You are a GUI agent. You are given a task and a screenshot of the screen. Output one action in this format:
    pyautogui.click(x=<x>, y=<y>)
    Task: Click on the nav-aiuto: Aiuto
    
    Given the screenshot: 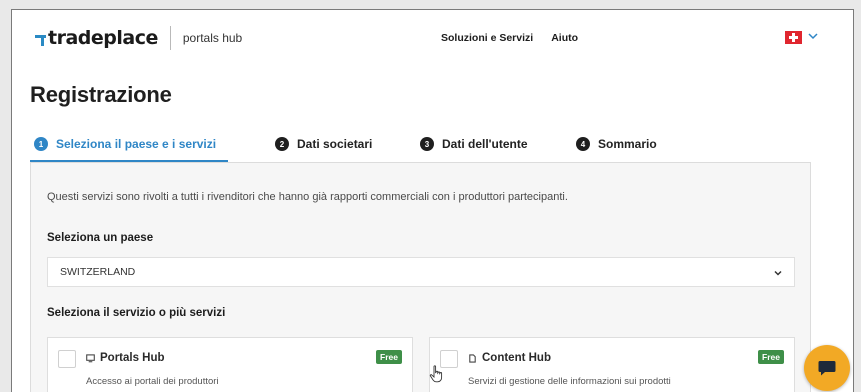 What is the action you would take?
    pyautogui.click(x=564, y=38)
    